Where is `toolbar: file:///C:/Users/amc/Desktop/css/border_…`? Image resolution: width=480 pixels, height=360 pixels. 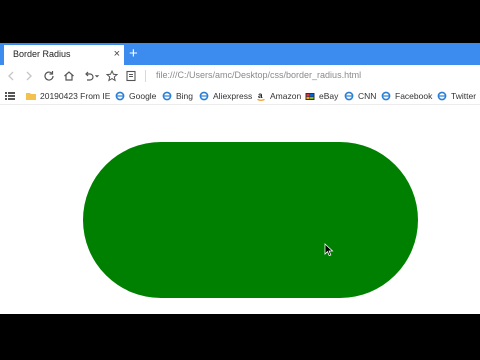 toolbar: file:///C:/Users/amc/Desktop/css/border_… is located at coordinates (240, 76).